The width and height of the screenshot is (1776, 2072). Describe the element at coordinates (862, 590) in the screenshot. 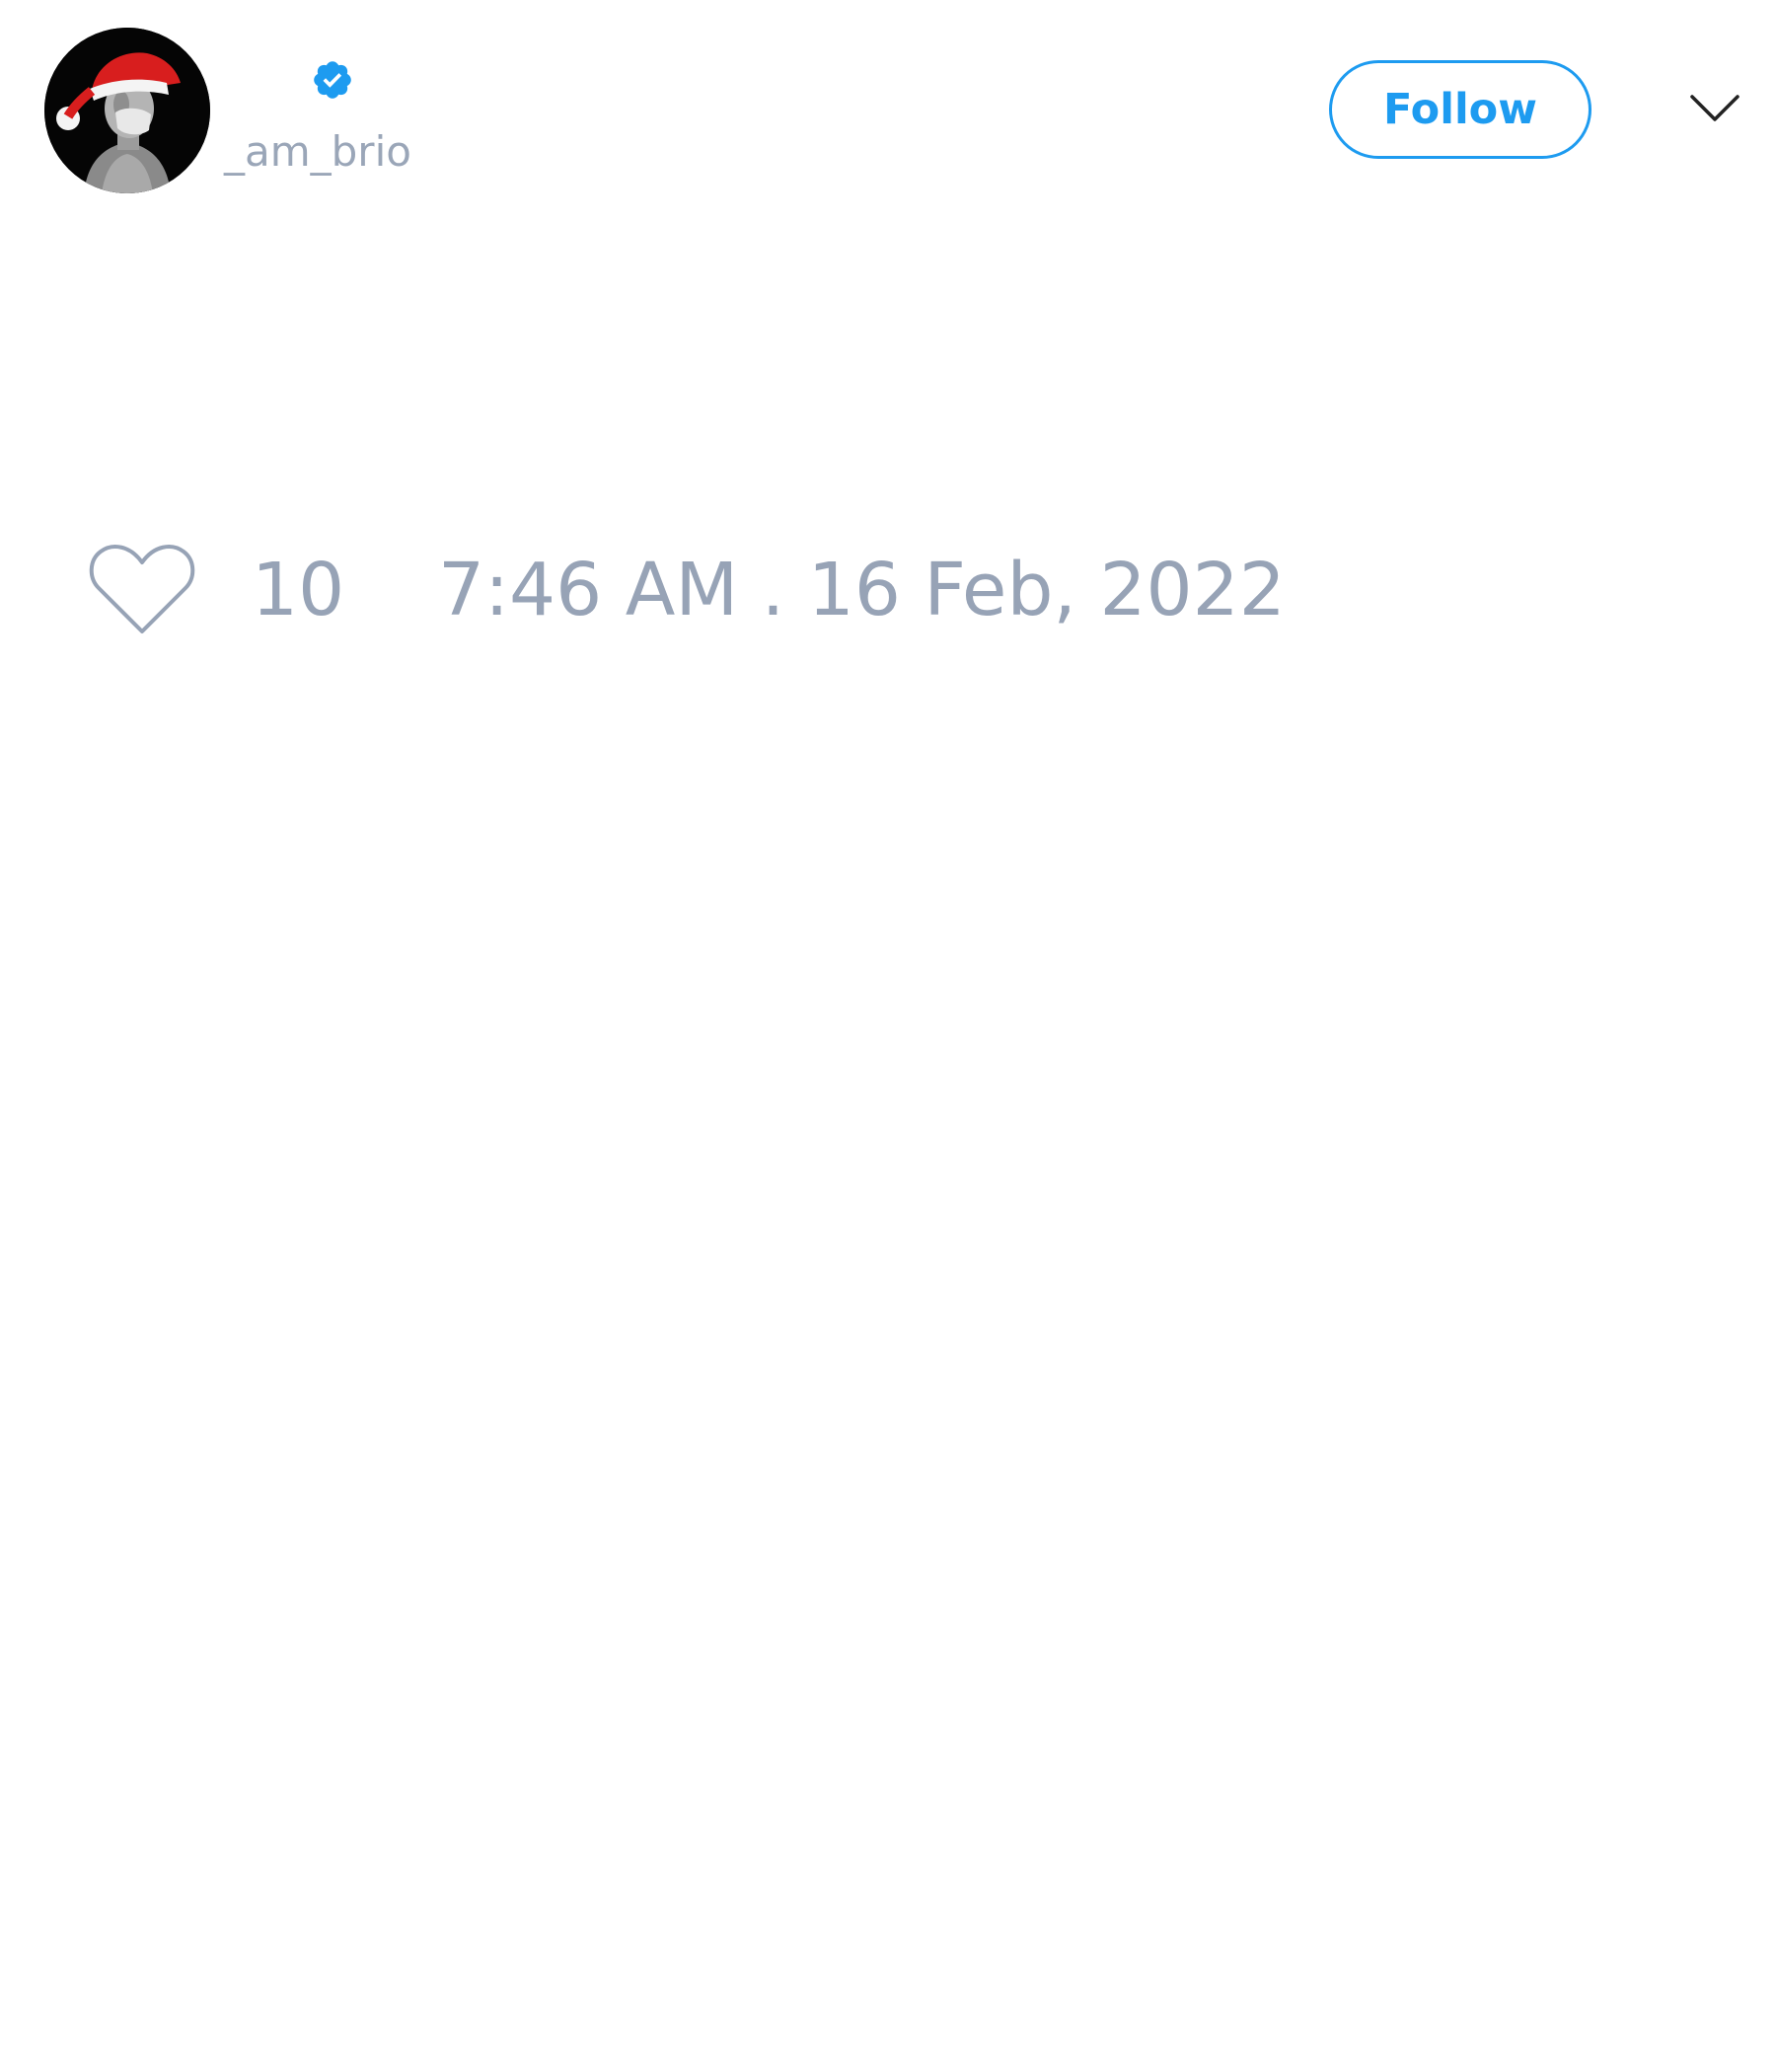

I see `tweet-timestamp: 7:46 AM . 16 Feb, 2022` at that location.